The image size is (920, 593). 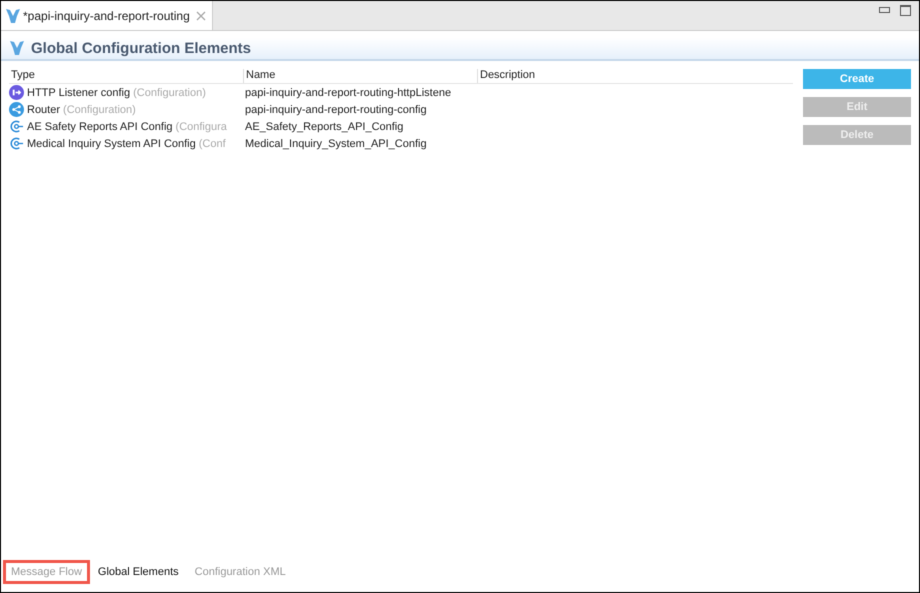 What do you see at coordinates (348, 92) in the screenshot?
I see `name-text: papi-inquiry-and-report-routing-httpListene` at bounding box center [348, 92].